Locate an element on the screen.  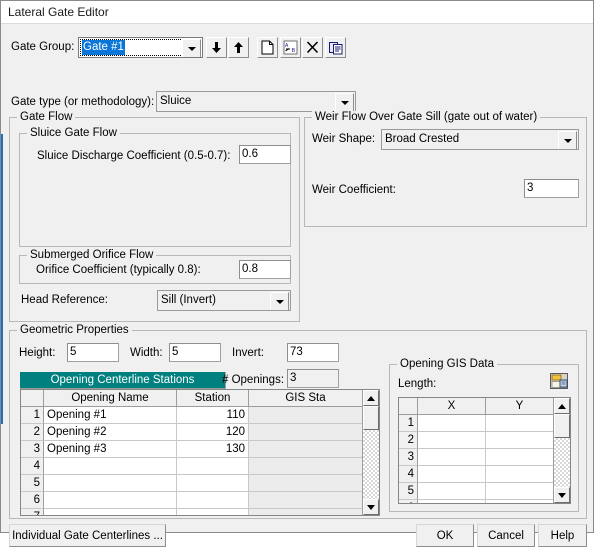
row-number: 5 is located at coordinates (408, 491).